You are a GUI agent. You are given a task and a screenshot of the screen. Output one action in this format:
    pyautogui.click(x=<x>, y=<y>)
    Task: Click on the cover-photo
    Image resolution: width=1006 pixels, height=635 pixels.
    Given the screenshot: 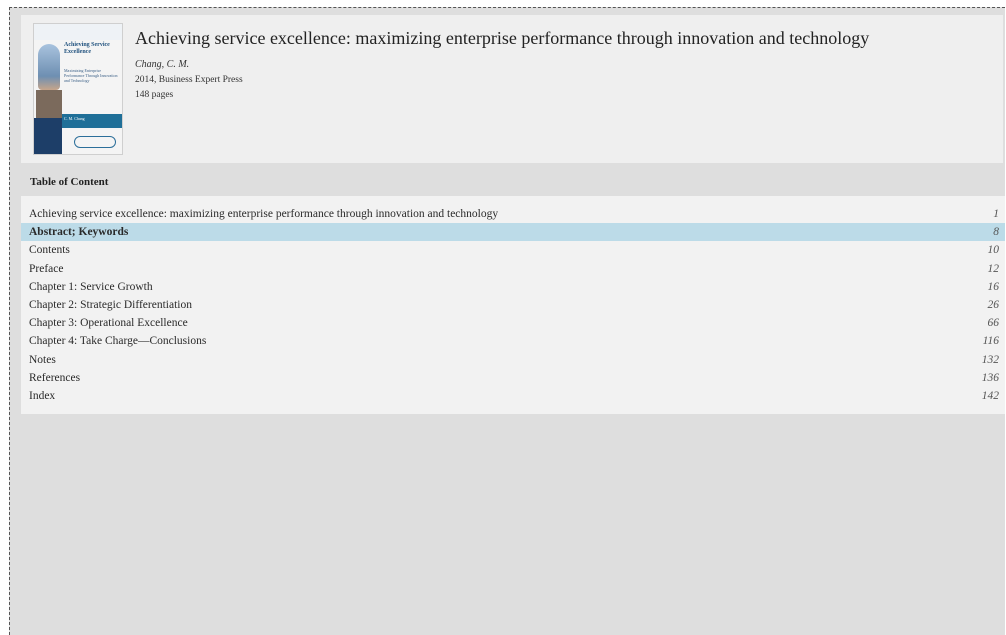 What is the action you would take?
    pyautogui.click(x=49, y=104)
    